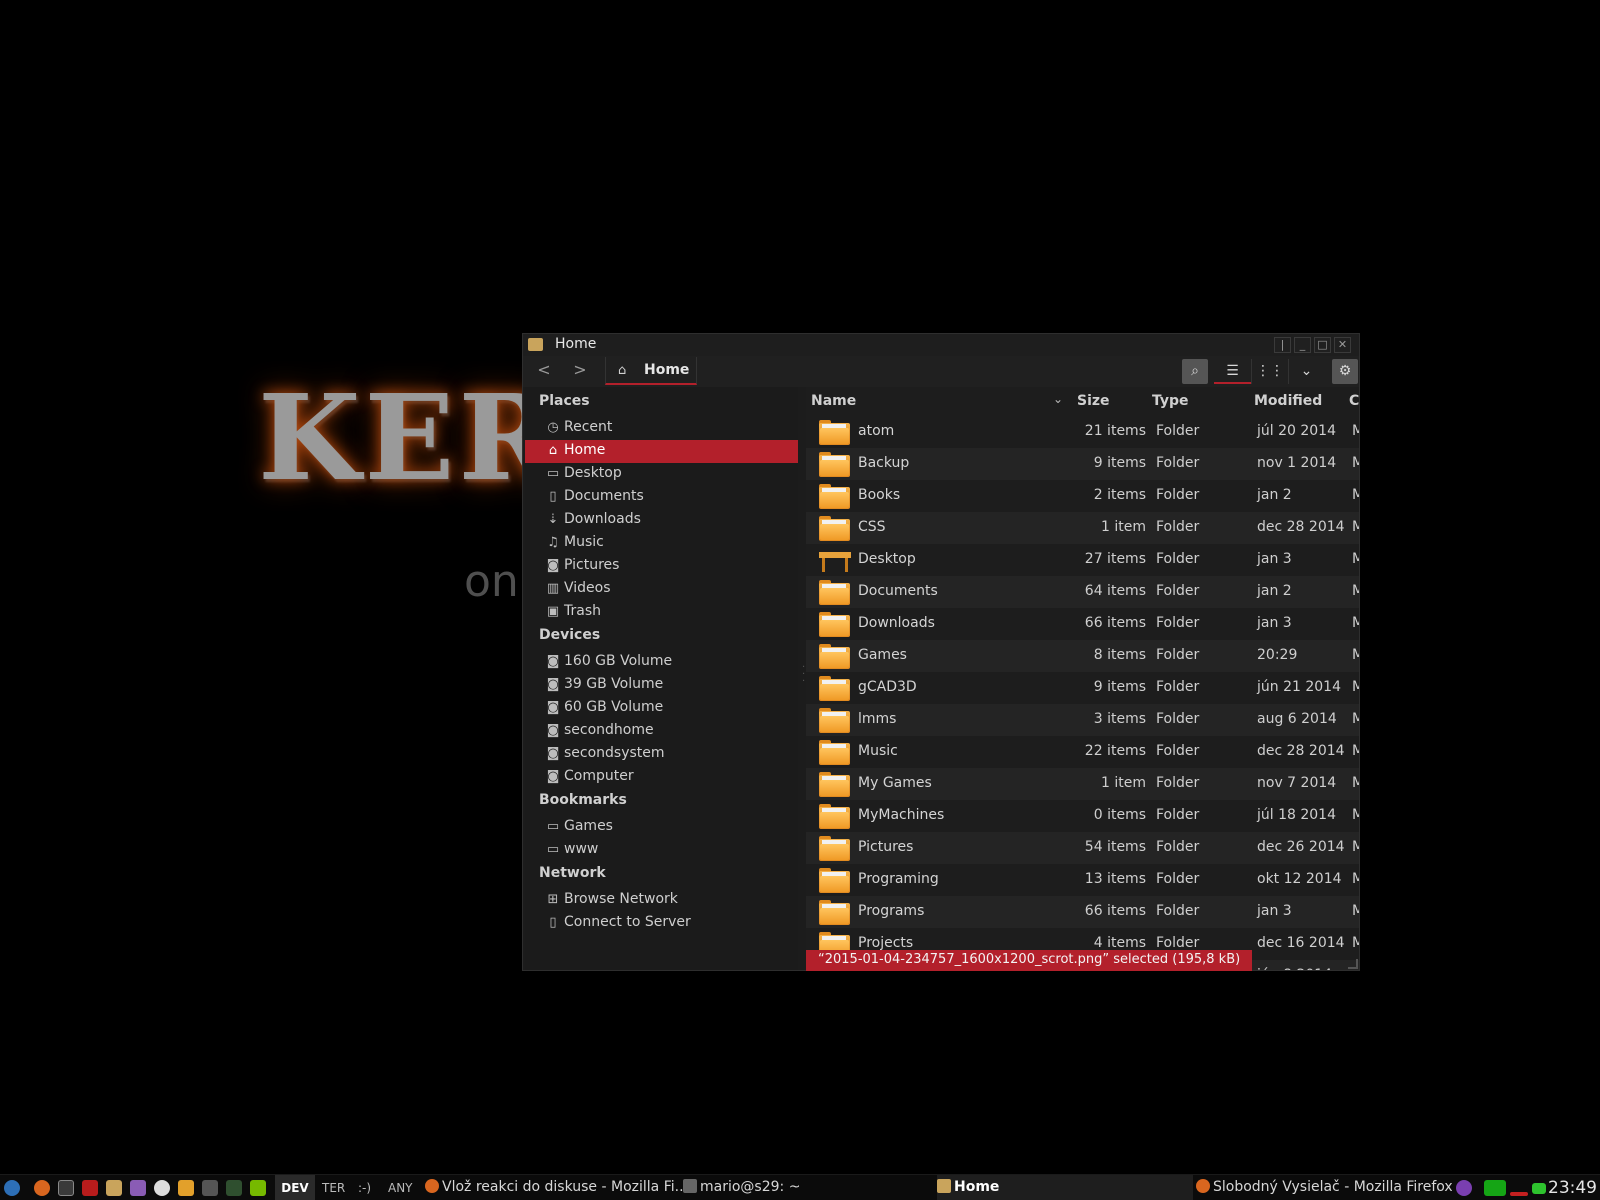  What do you see at coordinates (1082, 720) in the screenshot?
I see `table-row: lmms 3 items Folder aug 6 2014 M` at bounding box center [1082, 720].